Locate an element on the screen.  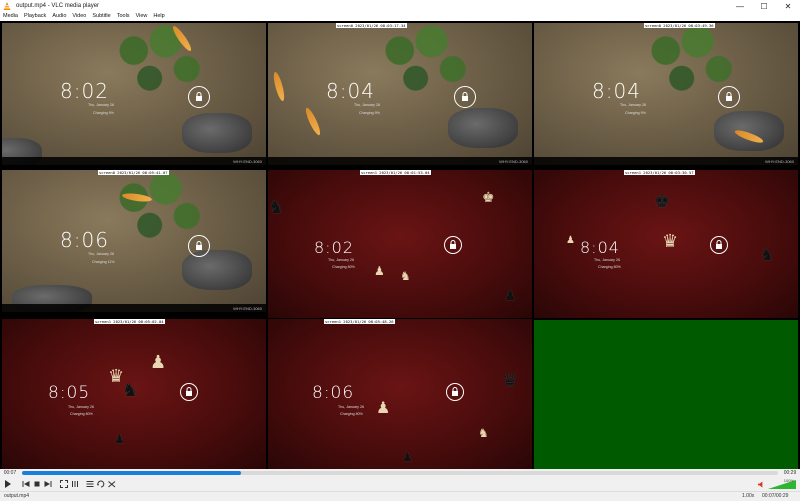
title-bar: output.mp4 - VLC media player — ☐ ✕ is located at coordinates (400, 6).